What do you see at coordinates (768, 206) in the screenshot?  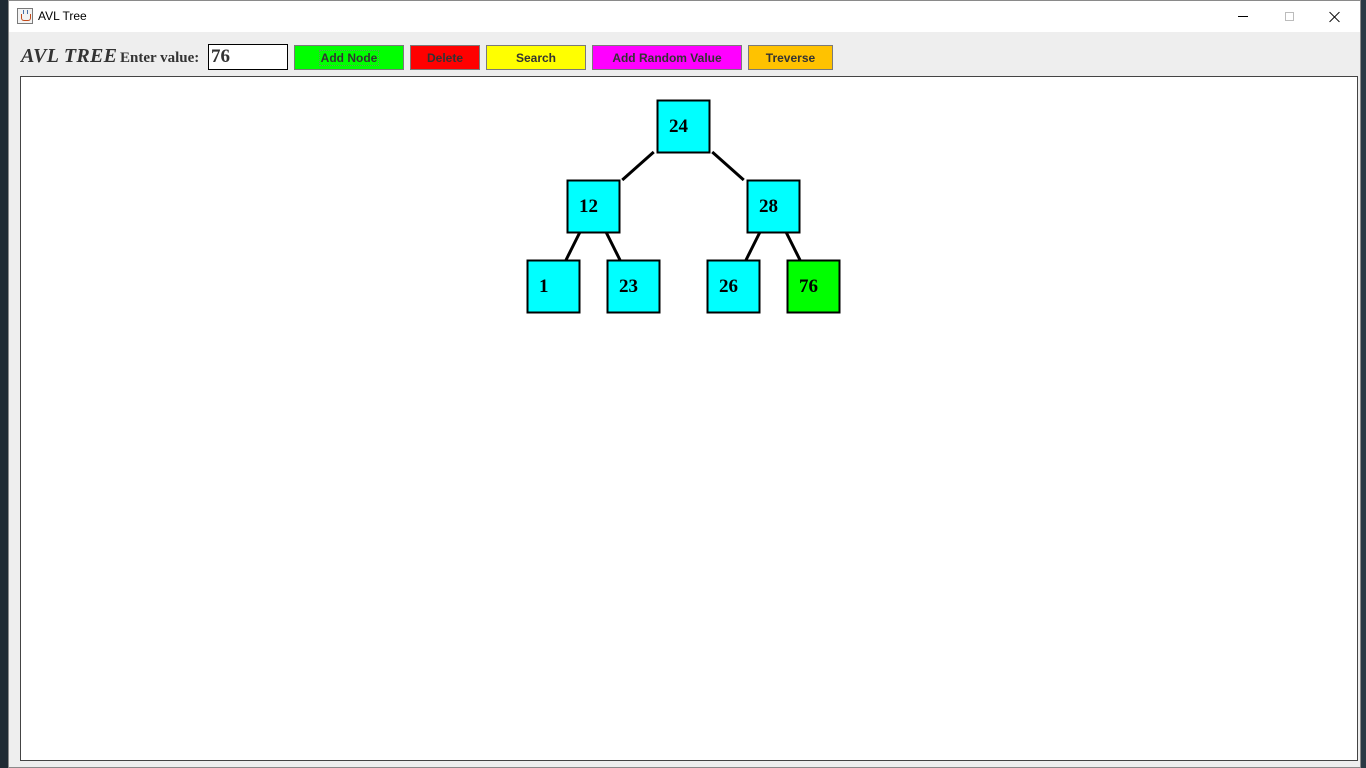 I see `tree-node-value: 28` at bounding box center [768, 206].